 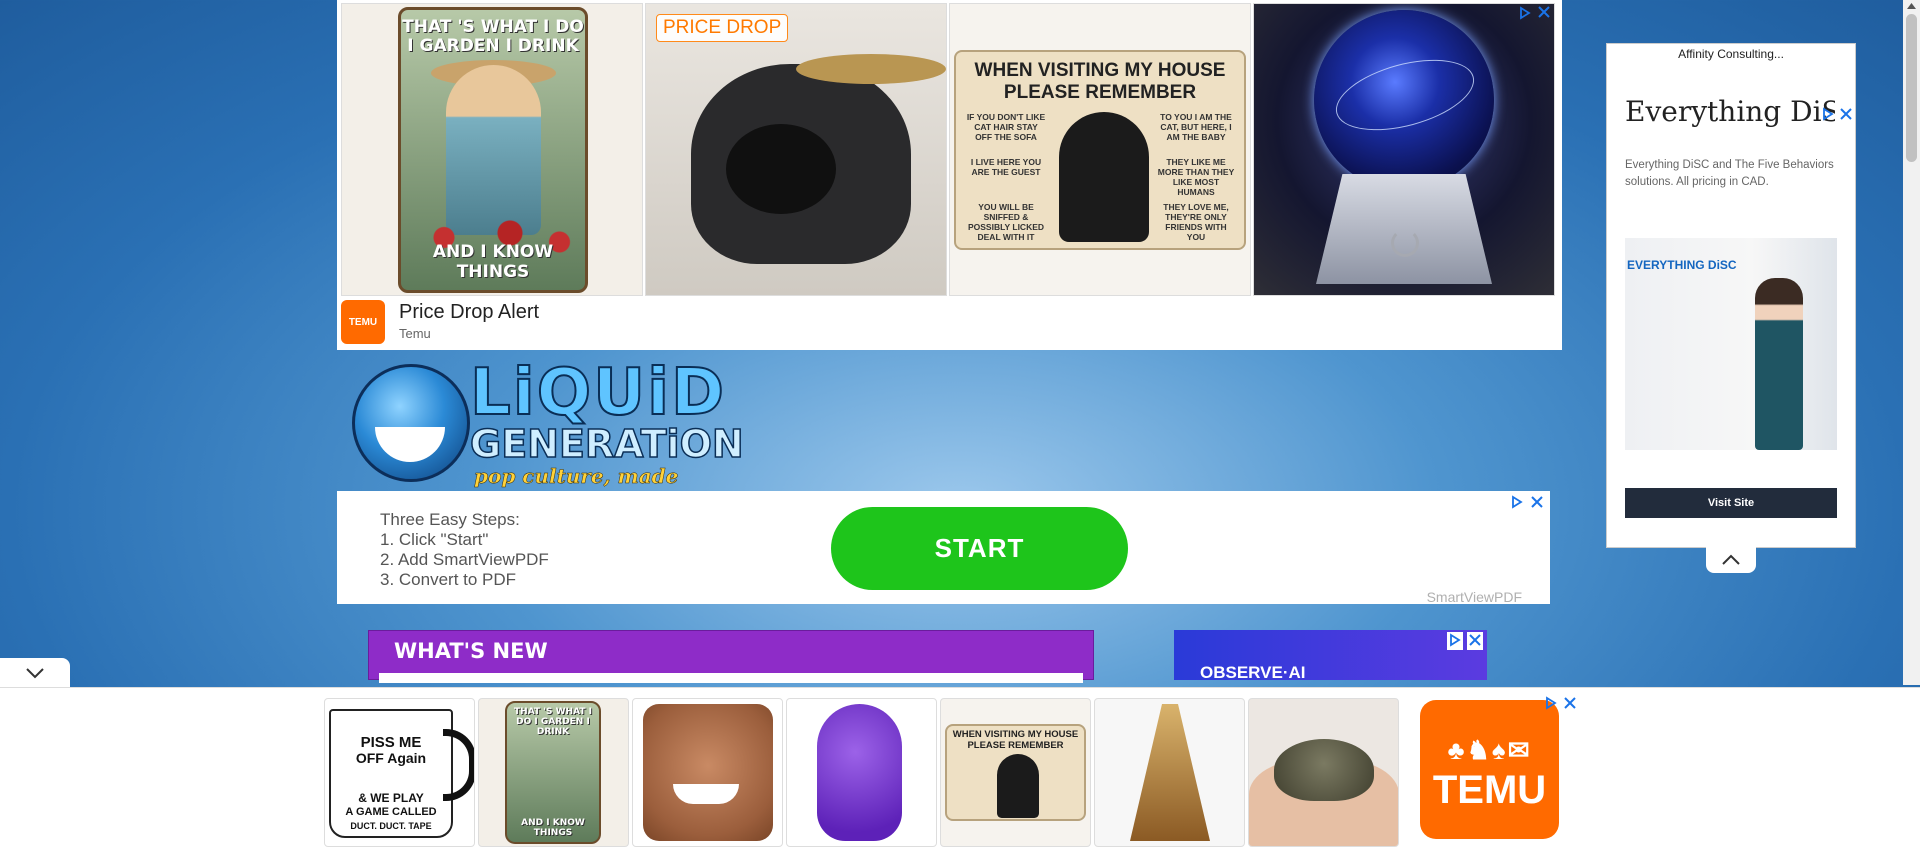 I want to click on tin-sign-bottom-text: AND I KNOW THINGS, so click(x=493, y=262).